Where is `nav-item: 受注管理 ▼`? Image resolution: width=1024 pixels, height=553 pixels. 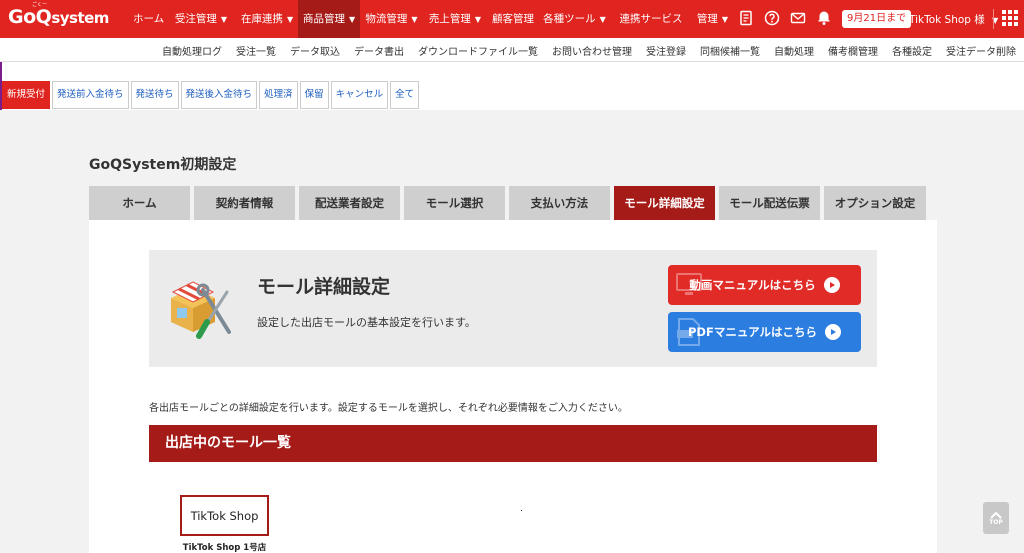
nav-item: 受注管理 ▼ is located at coordinates (201, 19).